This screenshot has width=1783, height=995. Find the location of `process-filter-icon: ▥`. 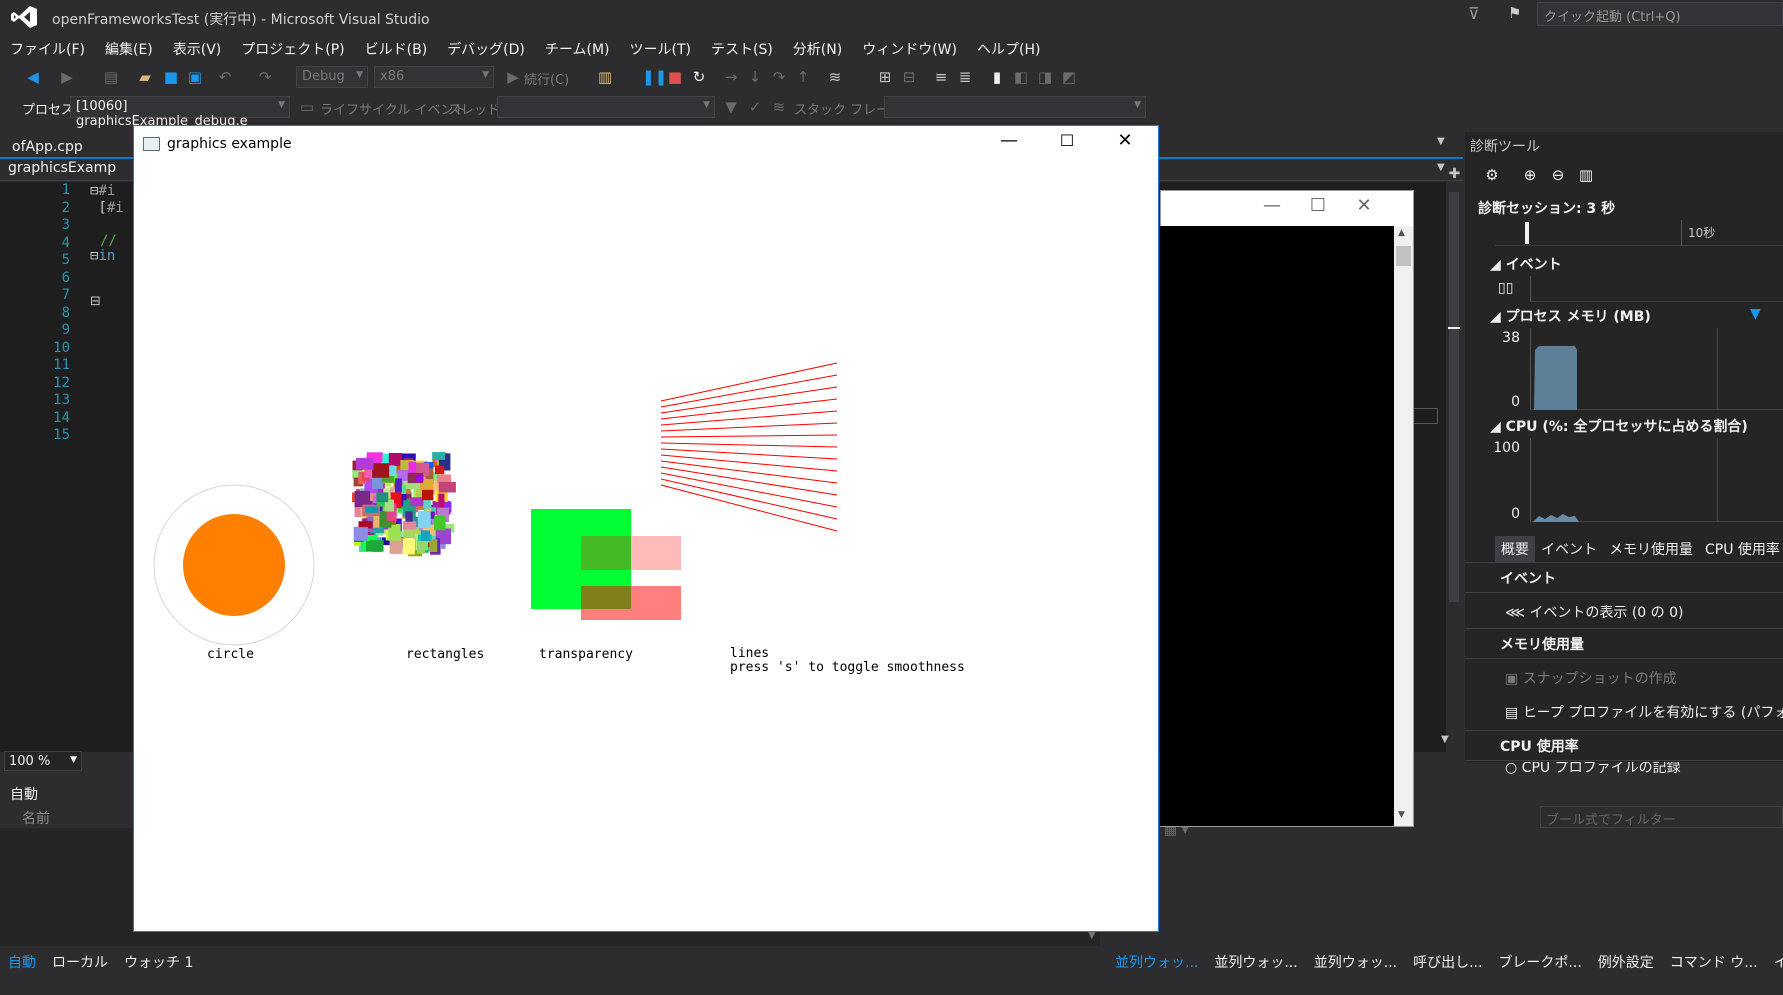

process-filter-icon: ▥ is located at coordinates (605, 77).